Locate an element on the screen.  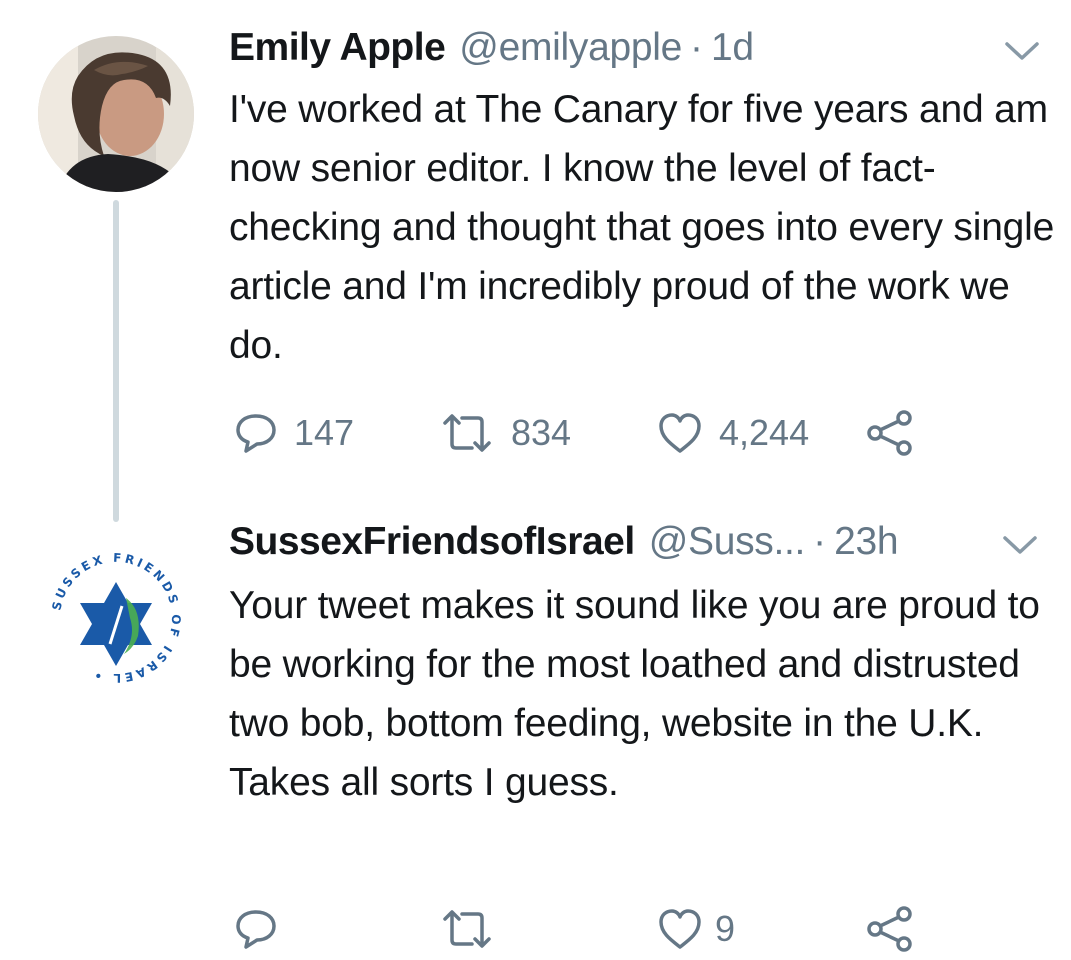
sussex-friends-of-israel-logo: SUSSEX FRIENDS OF ISRAEL • is located at coordinates (116, 618).